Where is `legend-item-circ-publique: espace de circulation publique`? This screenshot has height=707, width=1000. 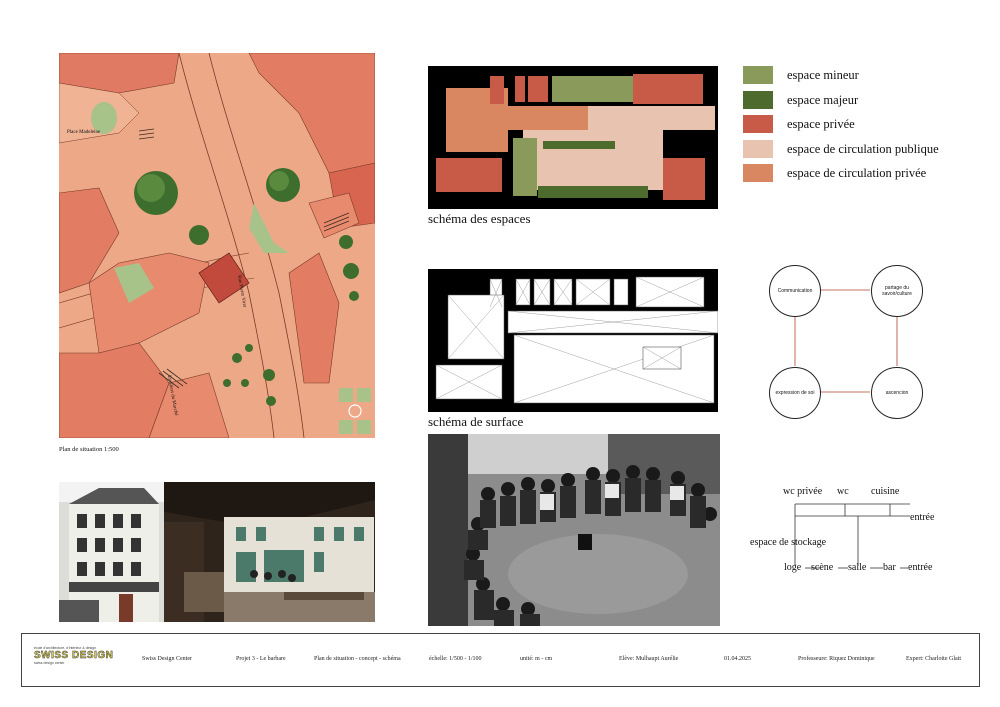
legend-item-circ-publique: espace de circulation publique is located at coordinates (841, 149).